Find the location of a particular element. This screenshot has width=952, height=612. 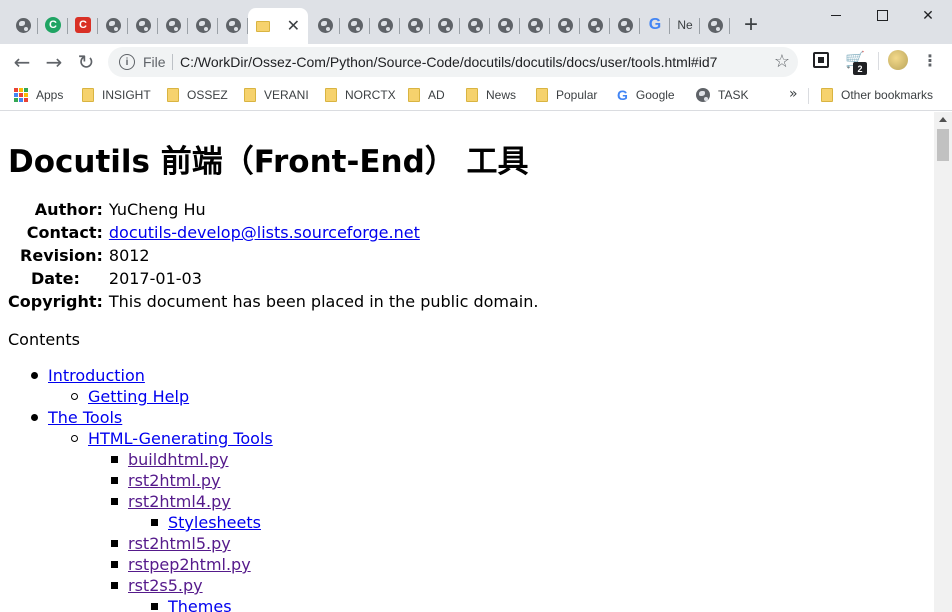

bookmark-label: TASK is located at coordinates (733, 95).